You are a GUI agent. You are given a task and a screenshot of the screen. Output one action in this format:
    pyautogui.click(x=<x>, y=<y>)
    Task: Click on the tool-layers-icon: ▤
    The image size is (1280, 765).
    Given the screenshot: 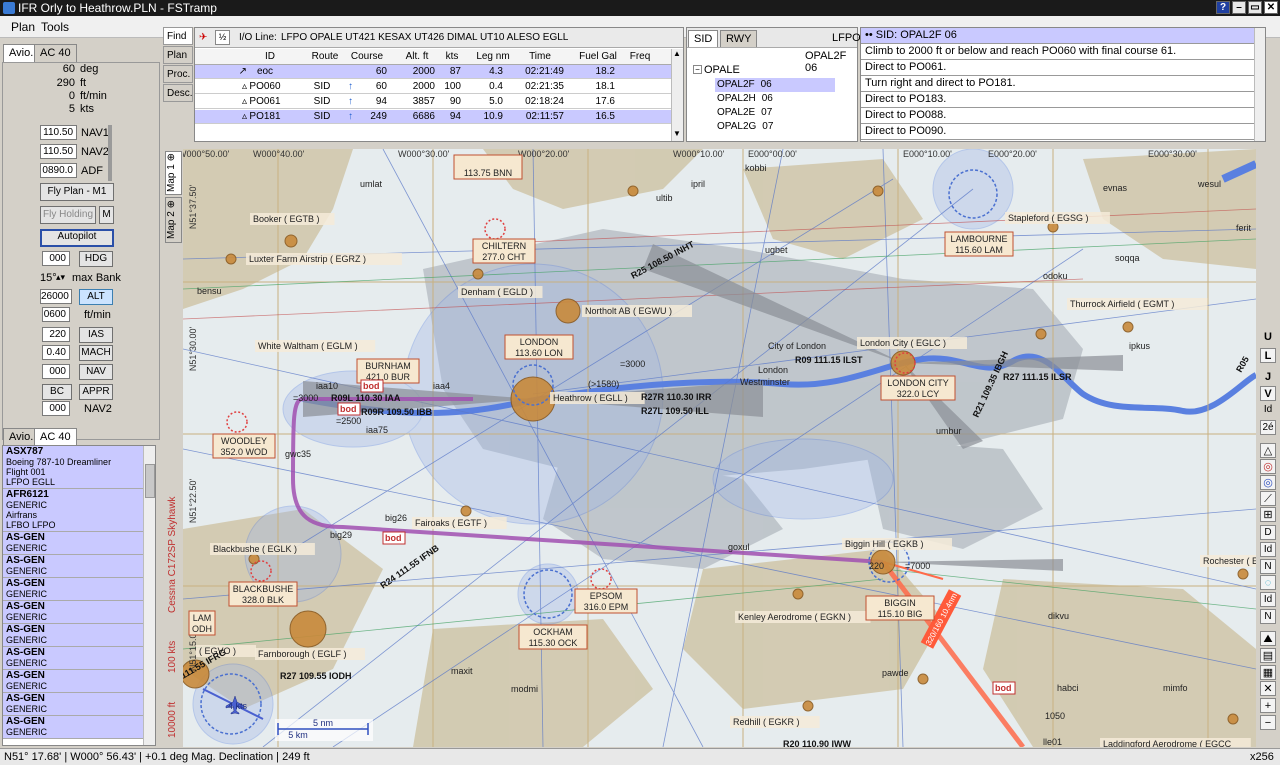 What is the action you would take?
    pyautogui.click(x=1268, y=655)
    